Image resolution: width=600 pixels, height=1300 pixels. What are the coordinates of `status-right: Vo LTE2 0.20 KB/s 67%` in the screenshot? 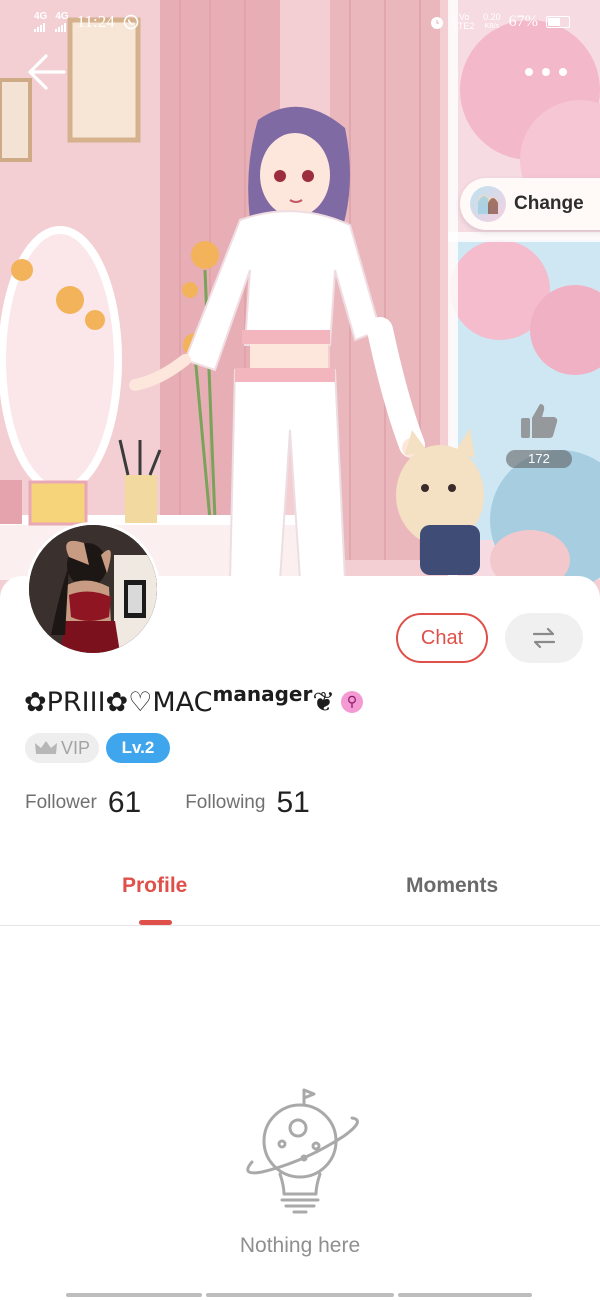 It's located at (499, 22).